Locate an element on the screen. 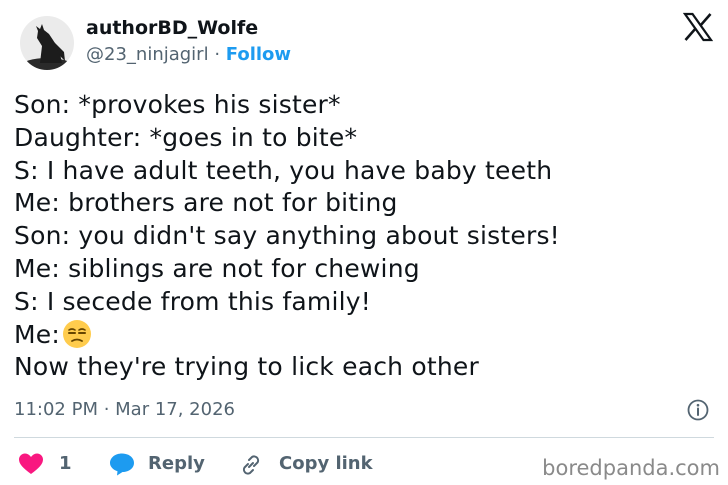 The height and width of the screenshot is (485, 728). tweet-timestamp: 11:02 PM · Mar 17, 2026 is located at coordinates (124, 410).